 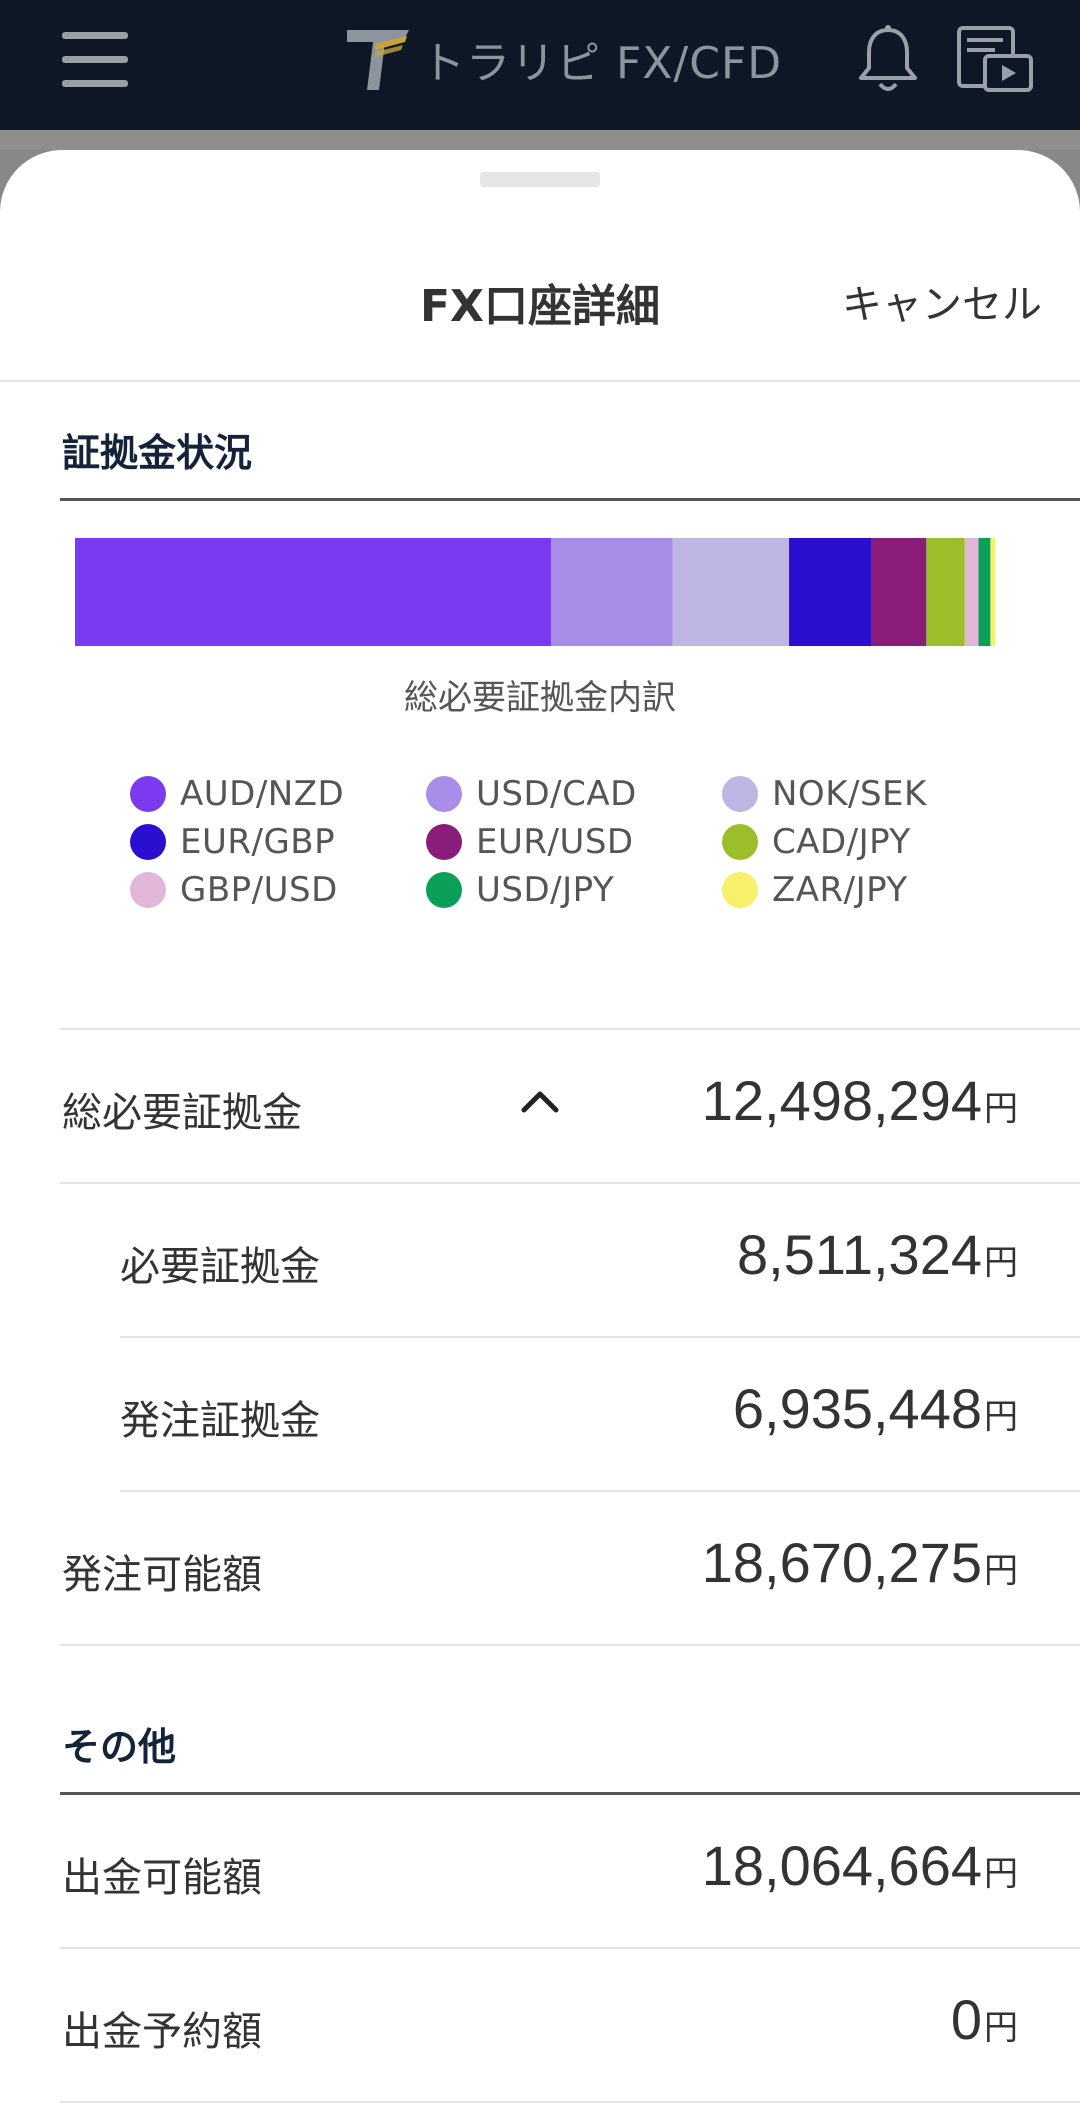 I want to click on legend-item: ZAR/JPY, so click(x=815, y=890).